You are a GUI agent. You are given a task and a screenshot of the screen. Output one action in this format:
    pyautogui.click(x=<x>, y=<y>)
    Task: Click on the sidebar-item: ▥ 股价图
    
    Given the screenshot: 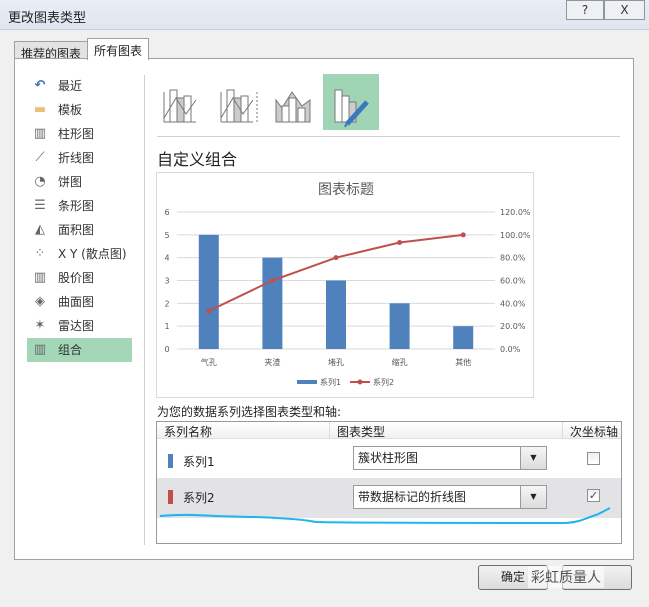 What is the action you would take?
    pyautogui.click(x=79, y=278)
    